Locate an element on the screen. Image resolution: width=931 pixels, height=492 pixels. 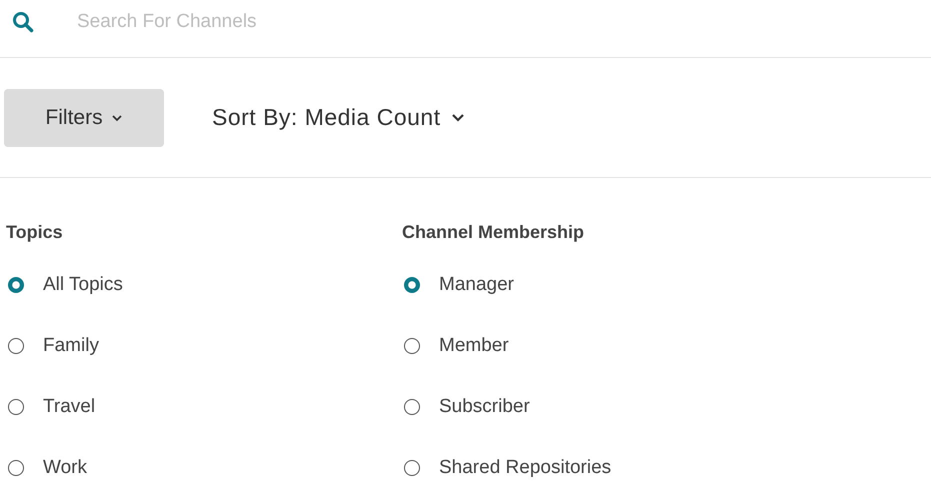
sort-dropdown: Sort By: Media Count is located at coordinates (338, 117).